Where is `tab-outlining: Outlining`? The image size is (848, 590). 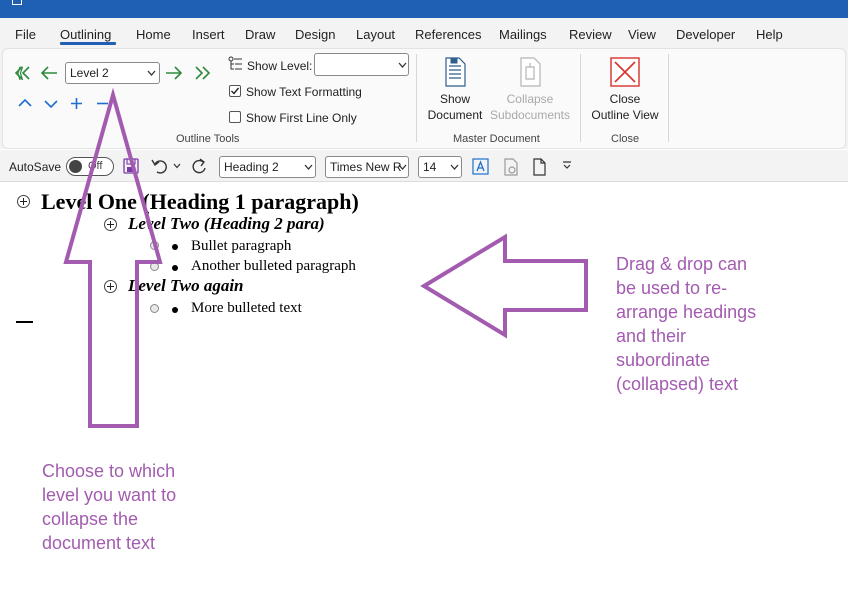
tab-outlining: Outlining is located at coordinates (85, 34).